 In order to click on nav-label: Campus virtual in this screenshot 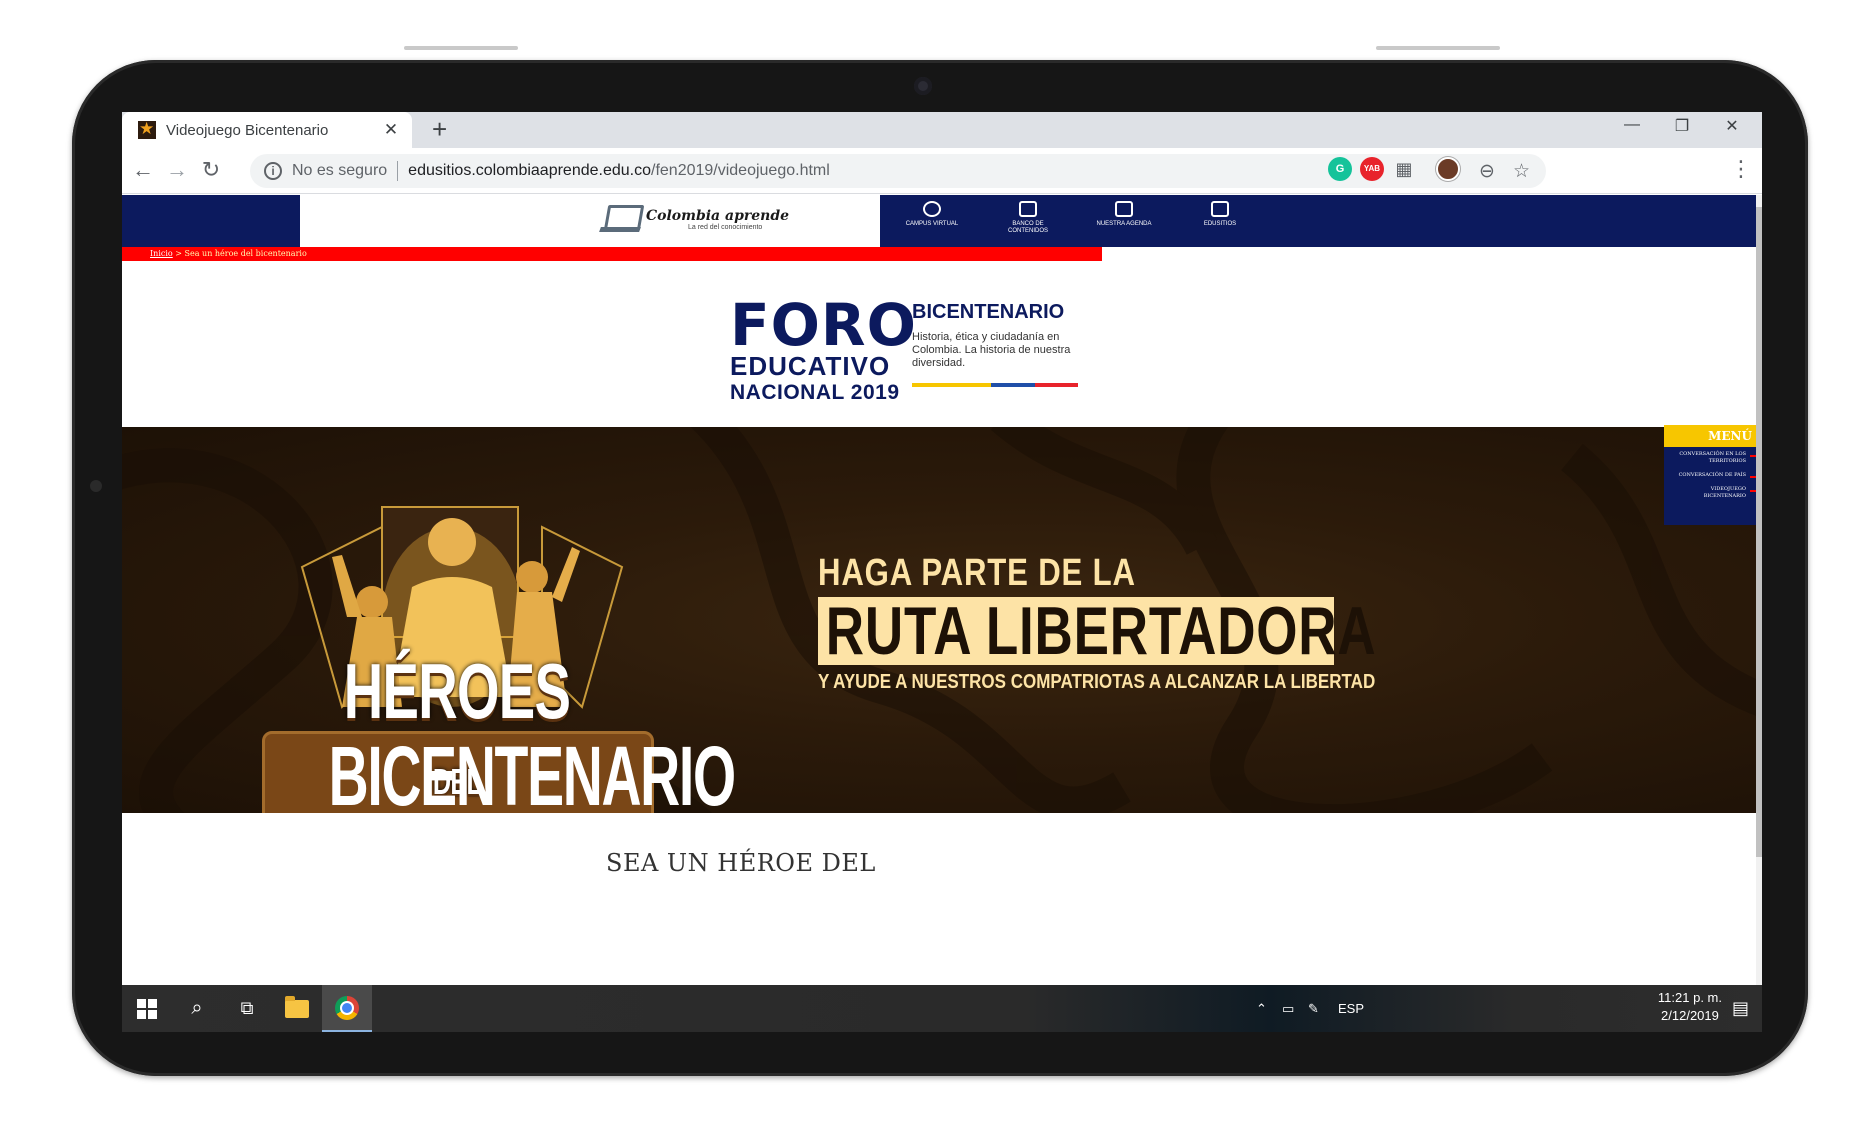, I will do `click(932, 224)`.